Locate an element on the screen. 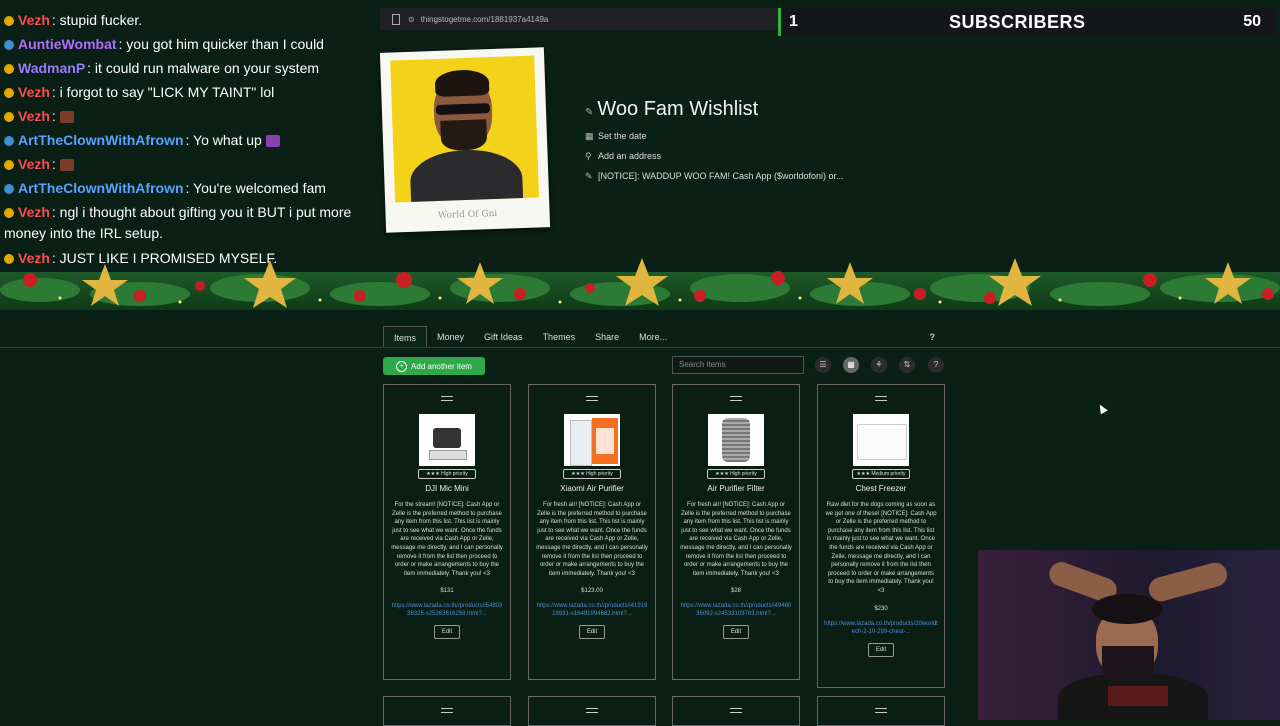 The image size is (1280, 726). add-address-link: ⚲ Add an address is located at coordinates (623, 156).